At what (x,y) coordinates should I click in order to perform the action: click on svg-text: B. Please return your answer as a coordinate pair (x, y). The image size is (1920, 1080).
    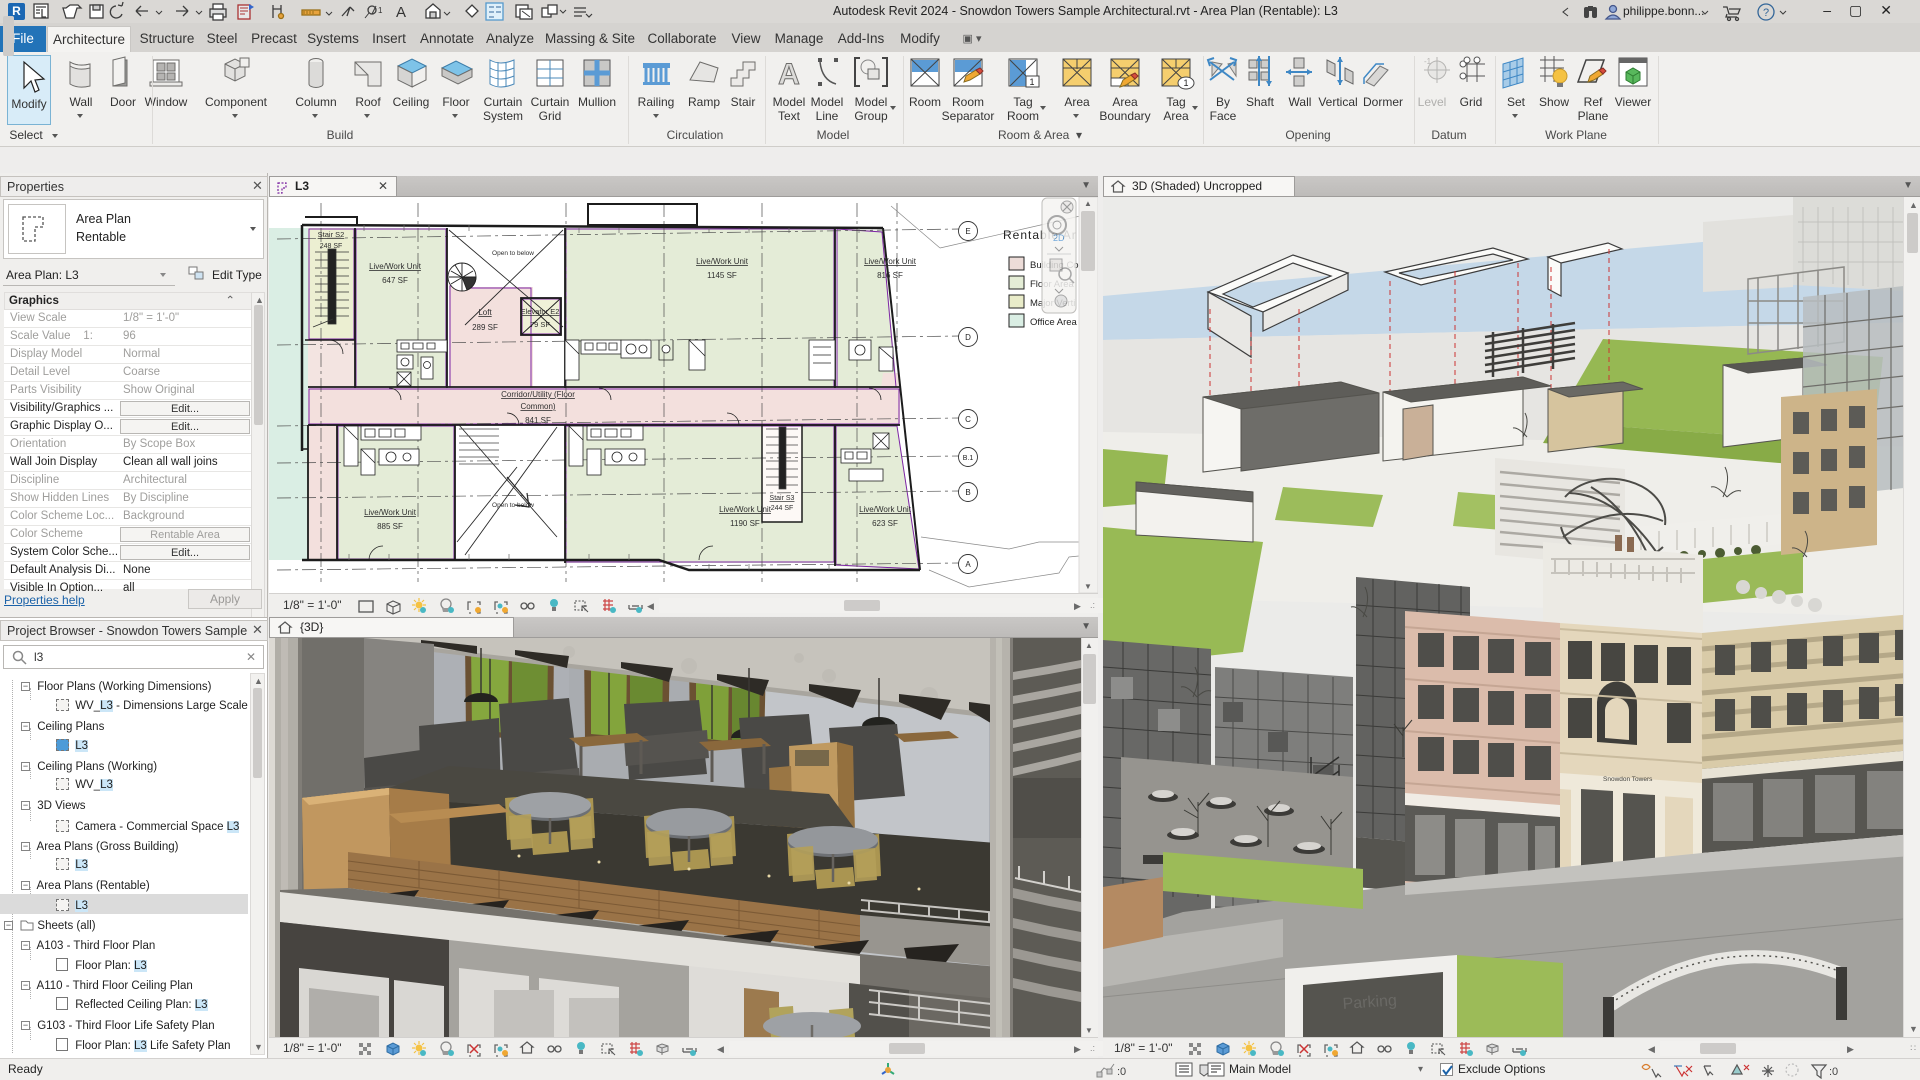
    Looking at the image, I should click on (967, 492).